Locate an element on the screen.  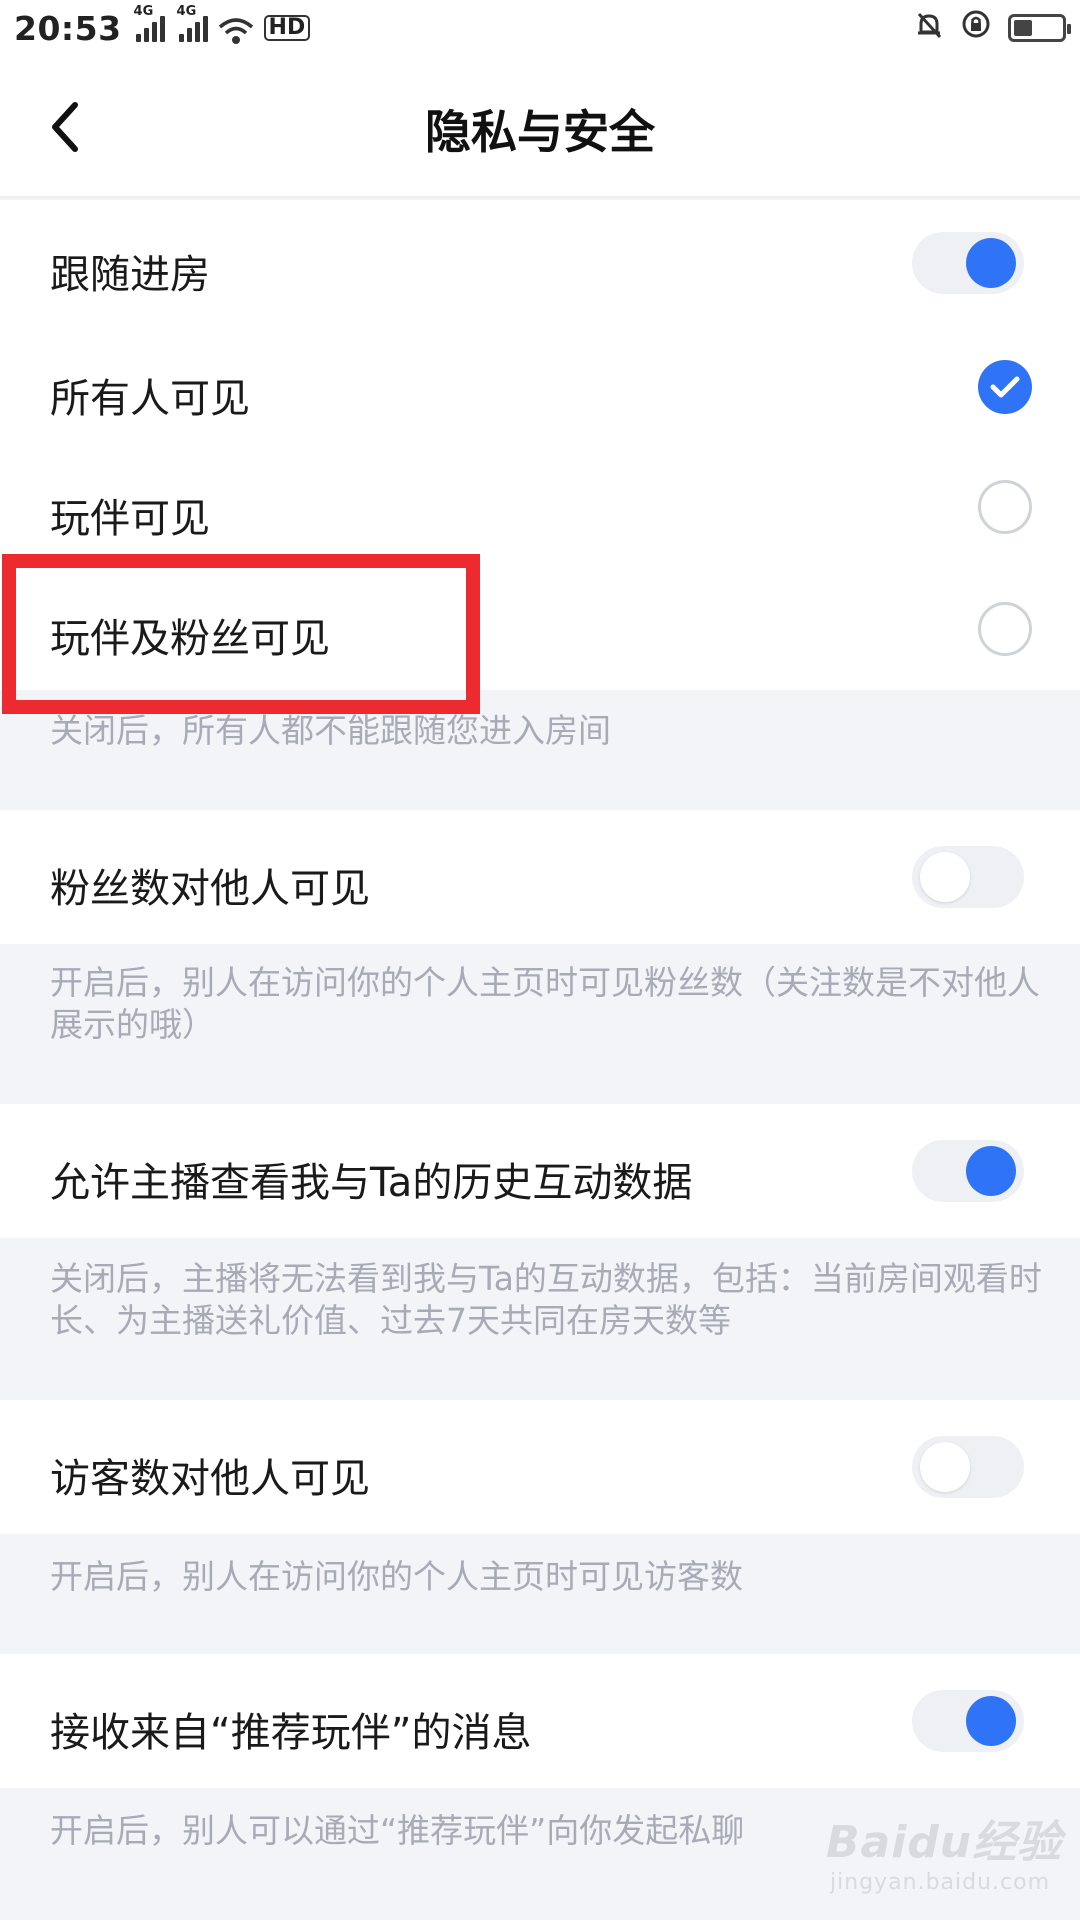
signal-icon-1: 4G is located at coordinates (149, 23).